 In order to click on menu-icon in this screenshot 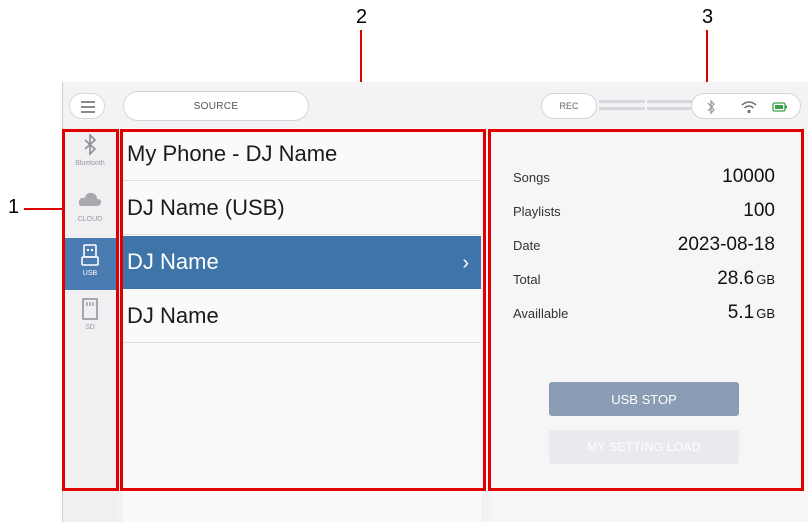, I will do `click(88, 102)`.